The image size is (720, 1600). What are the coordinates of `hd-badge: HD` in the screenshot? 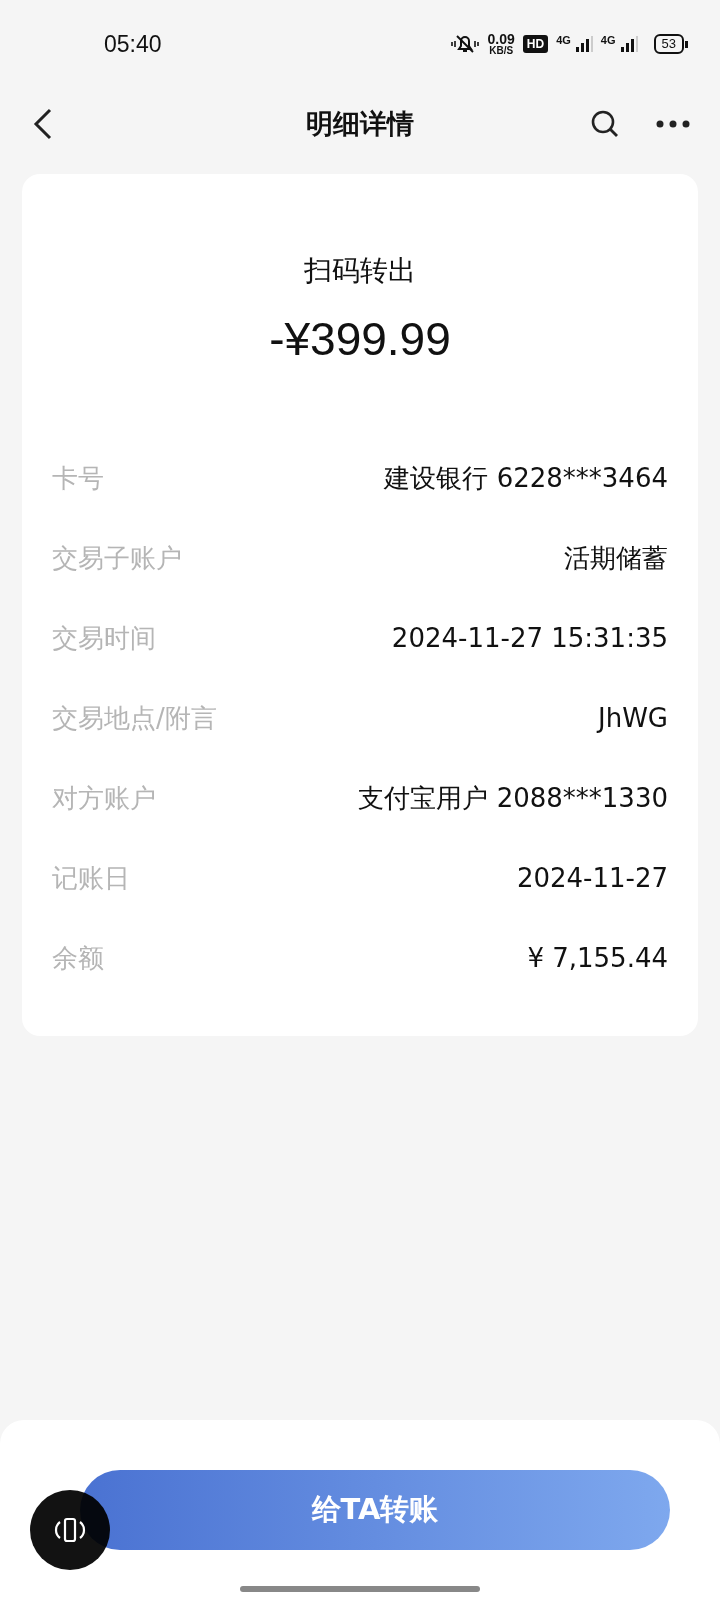 It's located at (535, 44).